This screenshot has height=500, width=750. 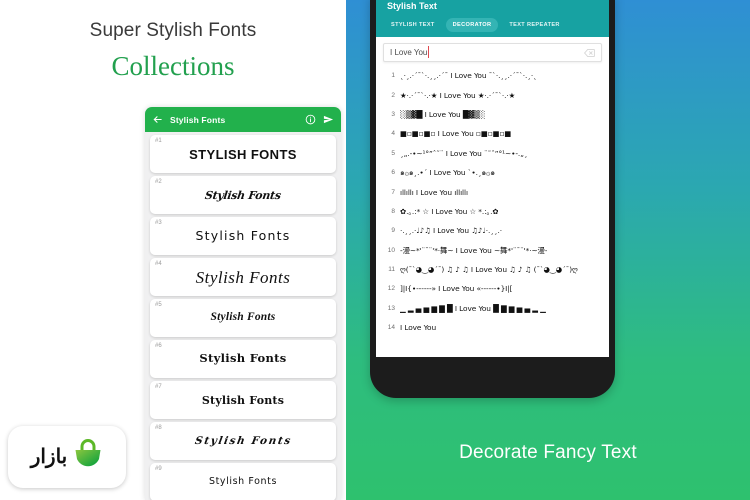 I want to click on row-index: 14, so click(x=391, y=328).